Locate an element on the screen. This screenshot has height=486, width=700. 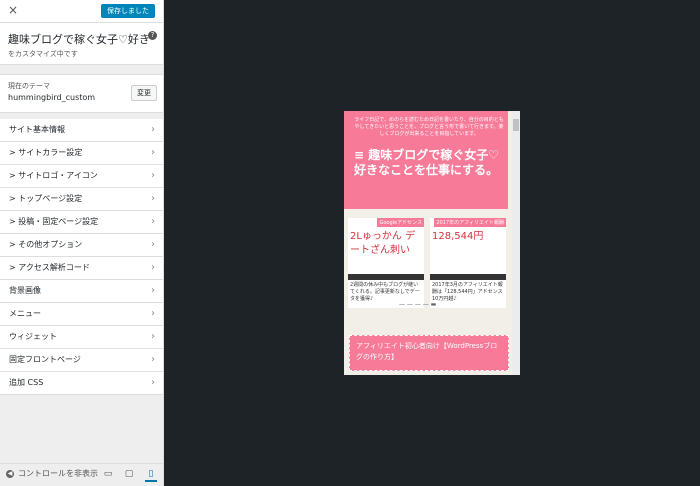
hide-controls-button: ◀ コントロールを非表示 is located at coordinates (52, 473).